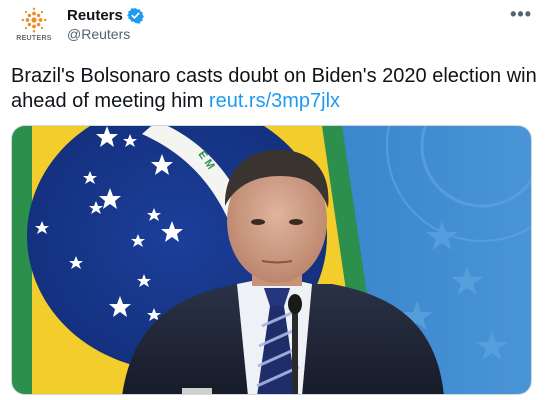  I want to click on avatar: REUTERS, so click(34, 26).